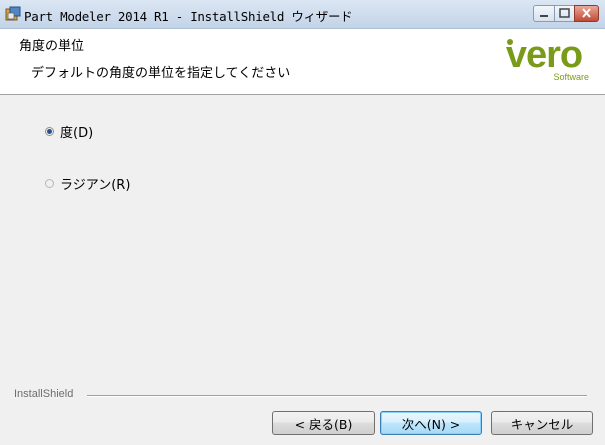 The width and height of the screenshot is (605, 445). I want to click on radio-label-radians: ラジアン(R), so click(95, 185).